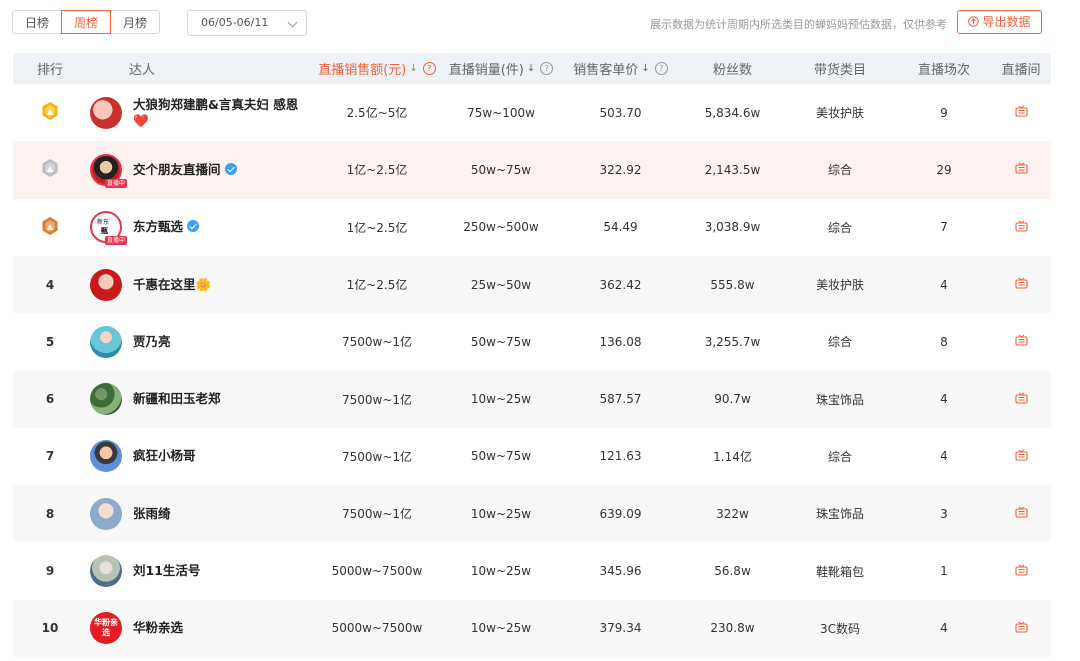 Image resolution: width=1080 pixels, height=661 pixels. Describe the element at coordinates (37, 22) in the screenshot. I see `tab-daily: 日榜` at that location.